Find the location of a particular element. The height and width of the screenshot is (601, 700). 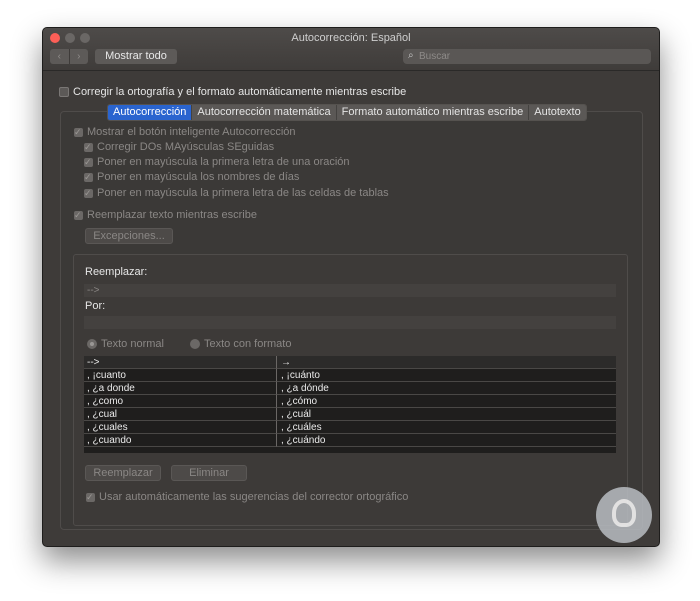

tab-autocorreccion: Autocorrección is located at coordinates (150, 112).